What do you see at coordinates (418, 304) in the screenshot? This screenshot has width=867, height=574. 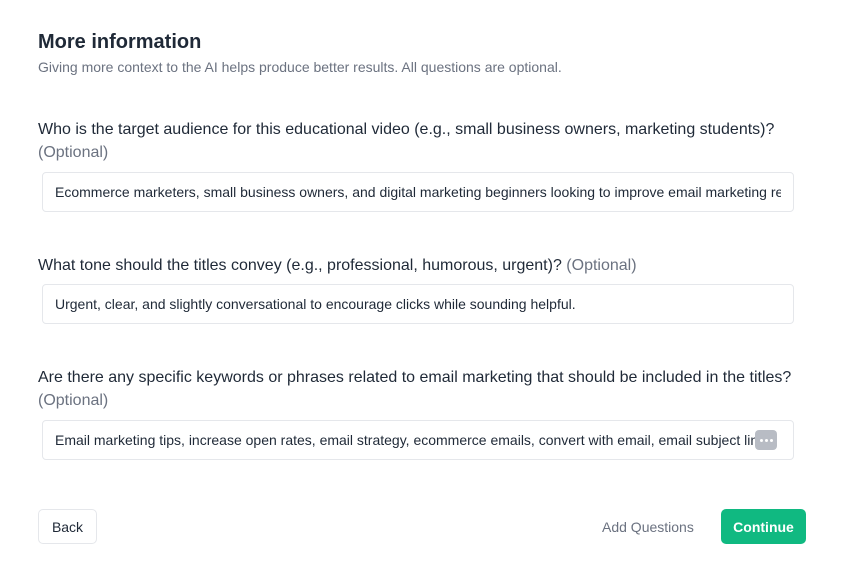 I see `tone-input` at bounding box center [418, 304].